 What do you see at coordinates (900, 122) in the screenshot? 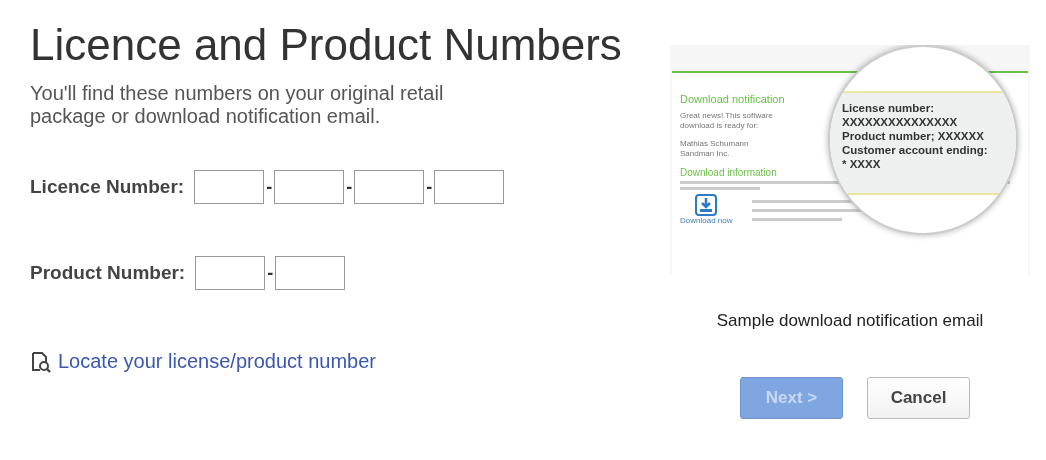
I see `magnified-text: XXXXXXXXXXXXXXX` at bounding box center [900, 122].